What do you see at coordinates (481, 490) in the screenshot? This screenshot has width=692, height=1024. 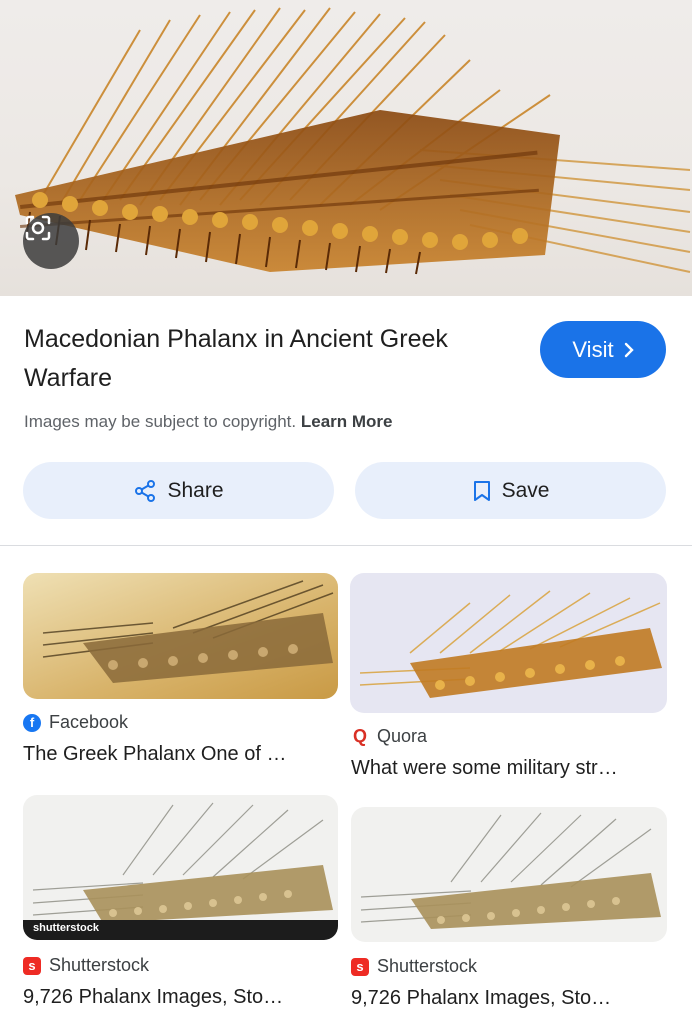 I see `bookmark-icon` at bounding box center [481, 490].